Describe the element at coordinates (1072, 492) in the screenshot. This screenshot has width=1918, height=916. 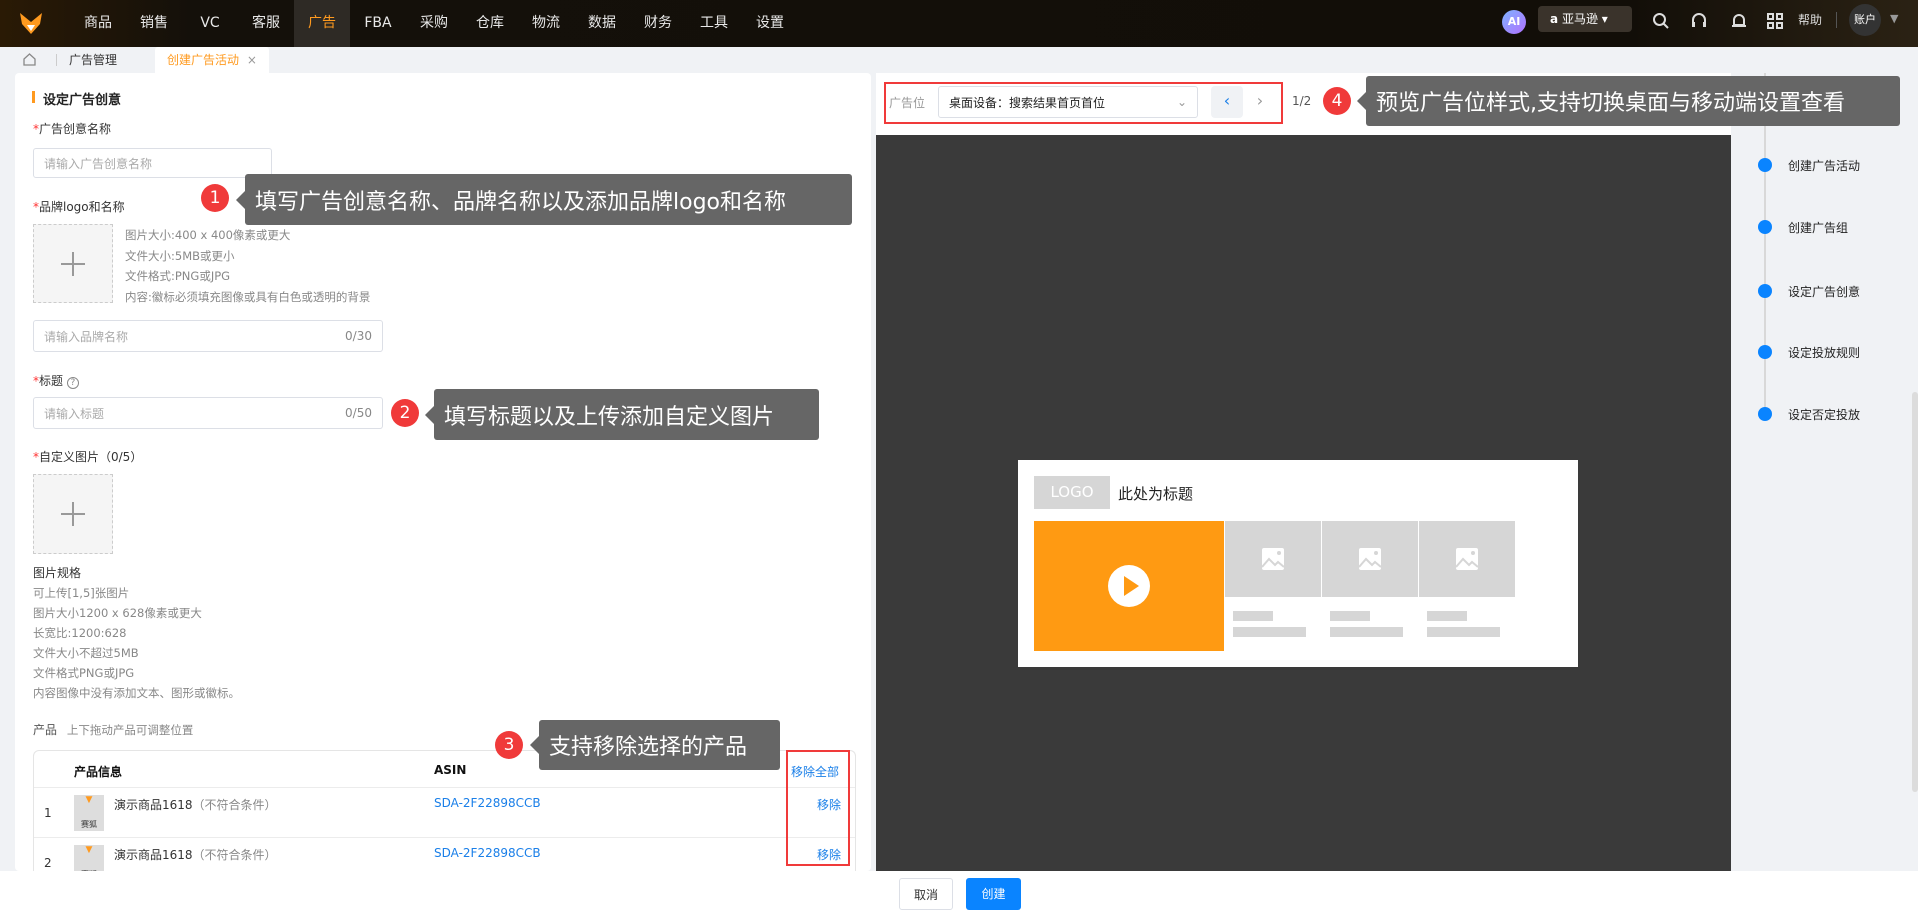
I see `logo-placeholder: LOGO` at that location.